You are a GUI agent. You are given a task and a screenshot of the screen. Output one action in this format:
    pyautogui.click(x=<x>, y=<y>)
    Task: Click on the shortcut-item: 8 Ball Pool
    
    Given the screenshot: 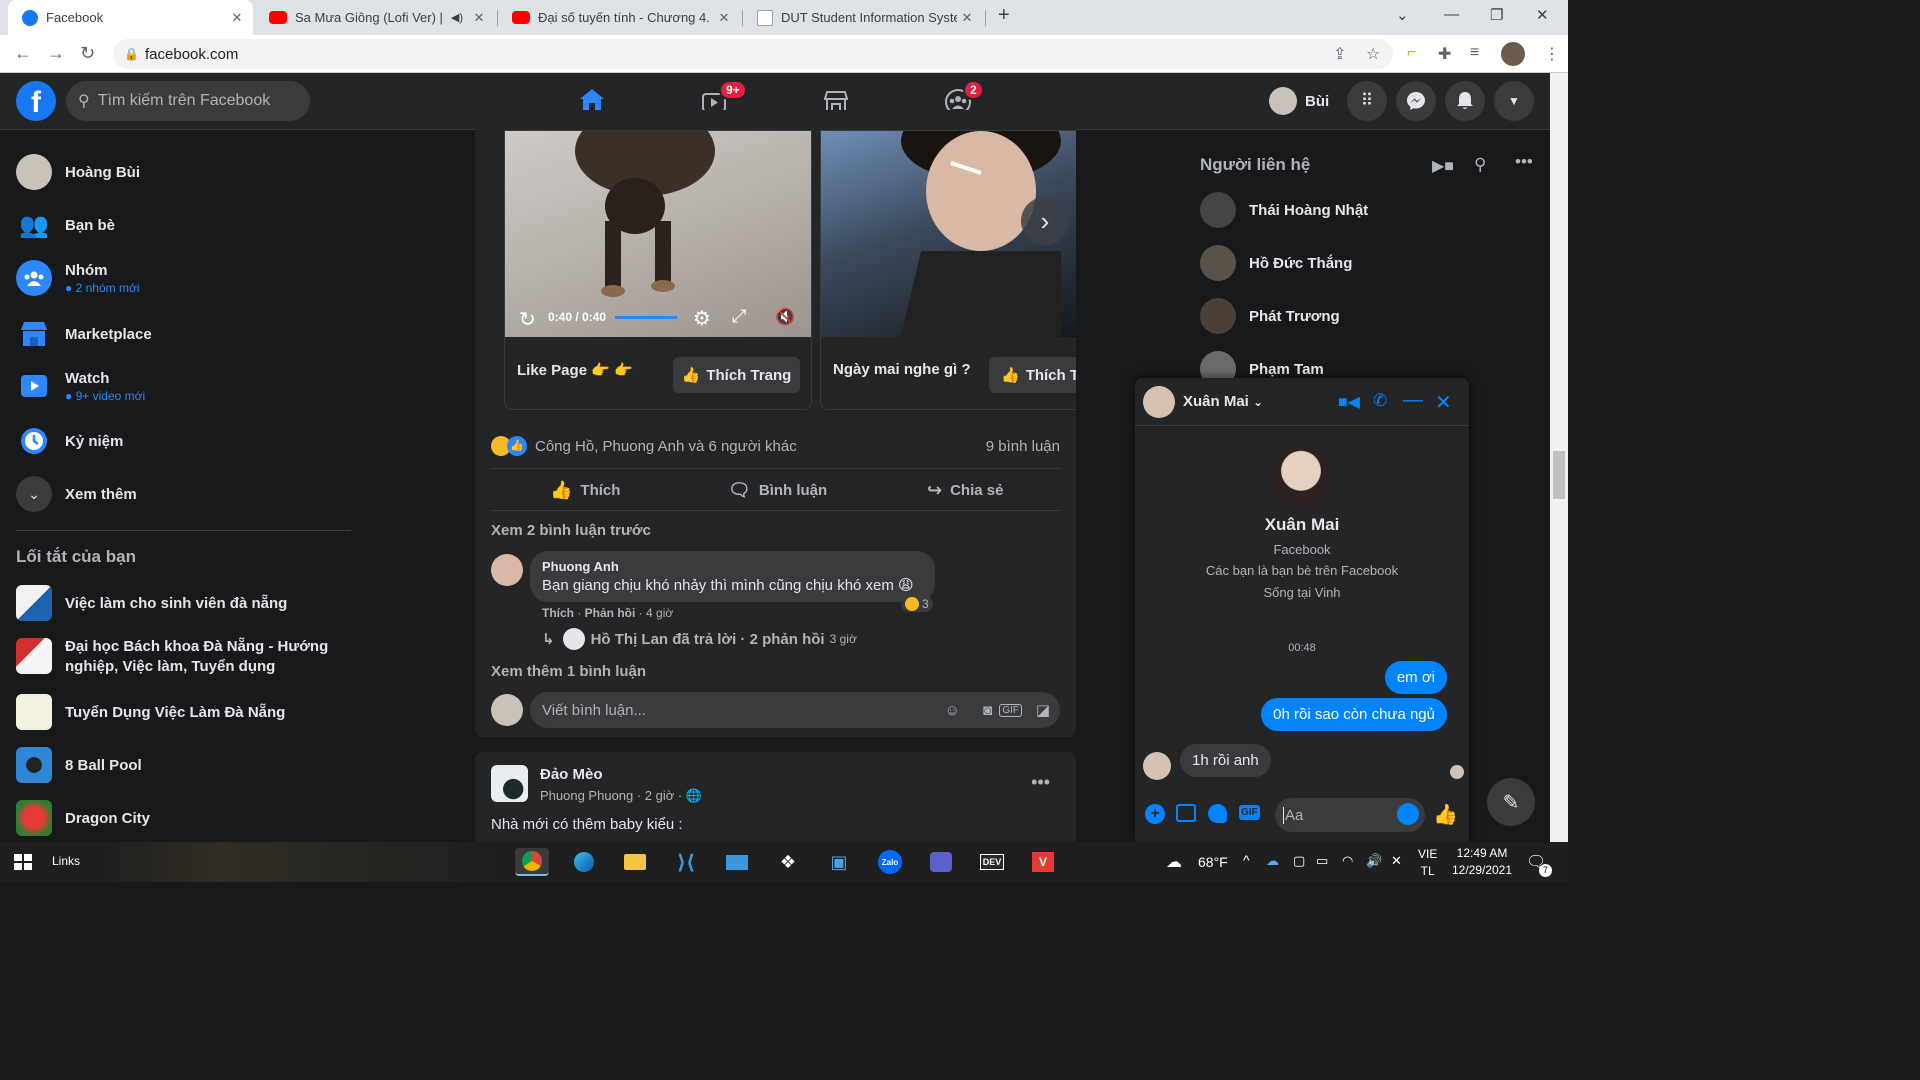 What is the action you would take?
    pyautogui.click(x=79, y=765)
    